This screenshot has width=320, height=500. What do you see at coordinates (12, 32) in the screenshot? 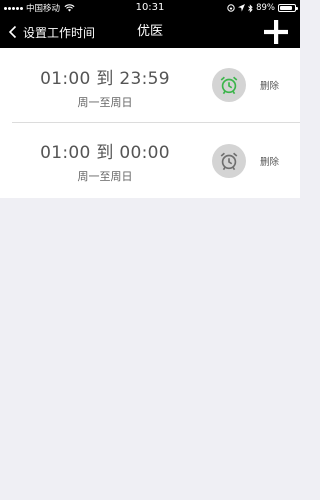
I see `chevron-left-icon` at bounding box center [12, 32].